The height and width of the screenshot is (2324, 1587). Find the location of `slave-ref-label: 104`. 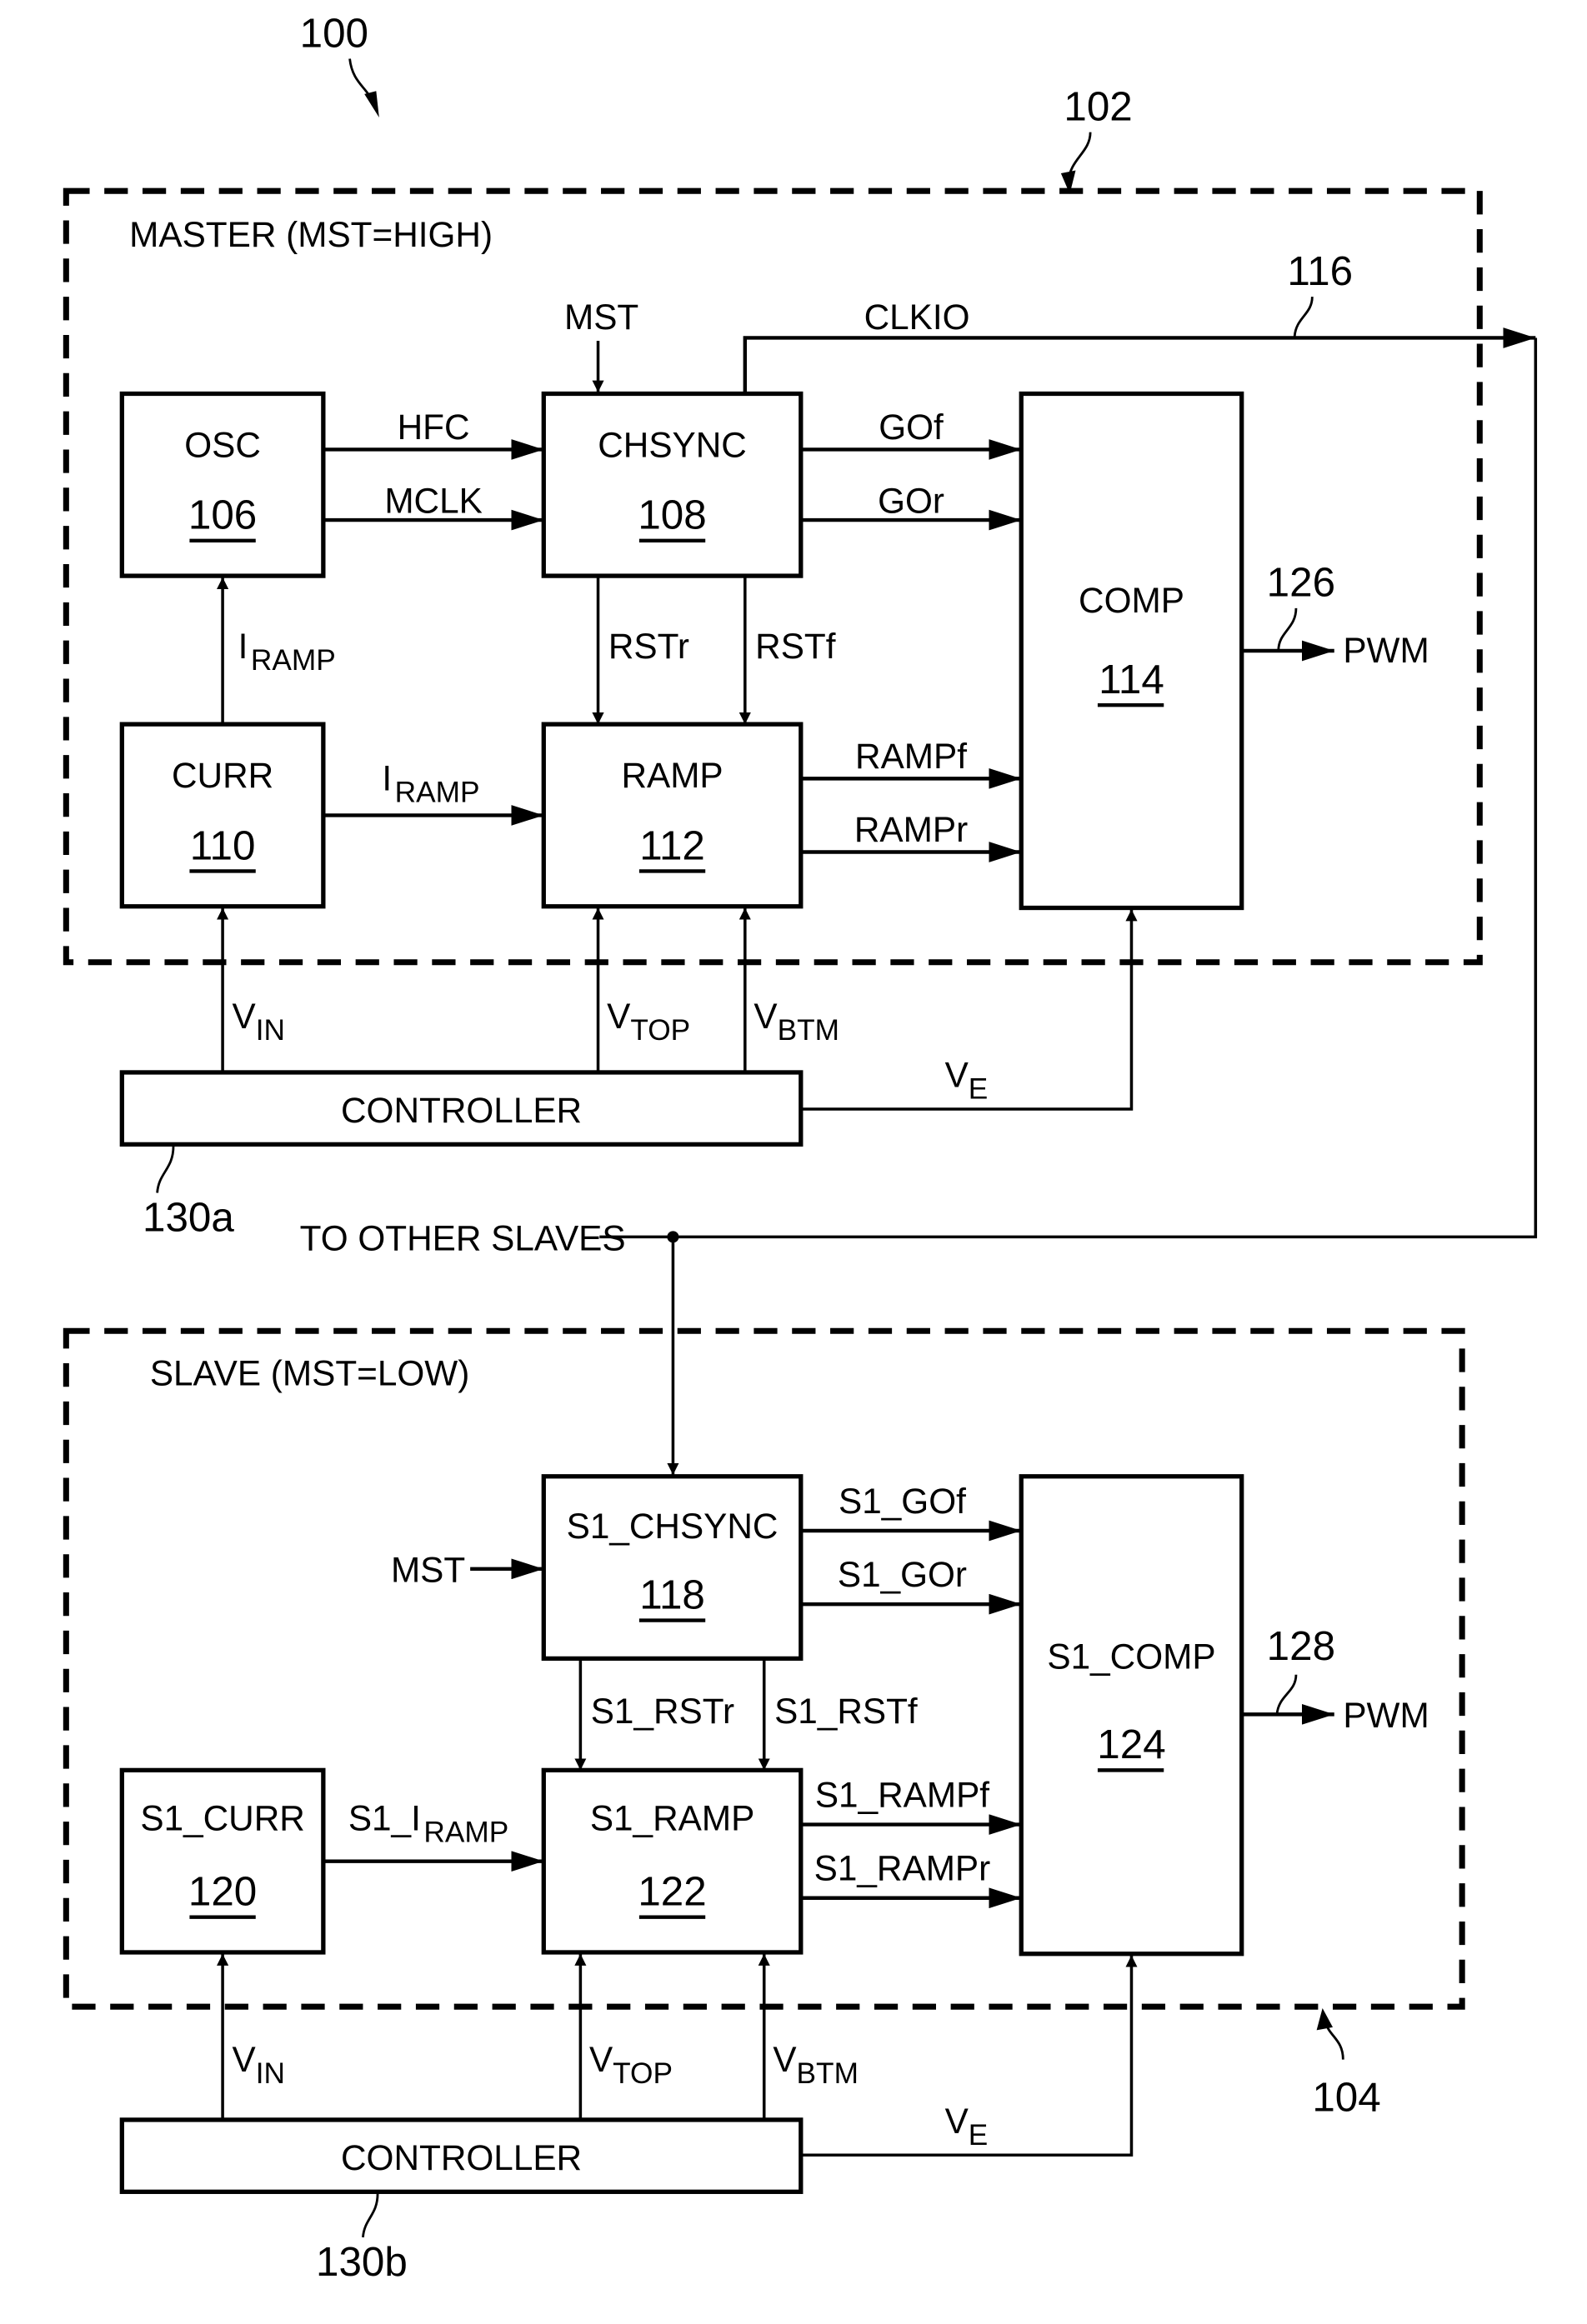

slave-ref-label: 104 is located at coordinates (1346, 2097).